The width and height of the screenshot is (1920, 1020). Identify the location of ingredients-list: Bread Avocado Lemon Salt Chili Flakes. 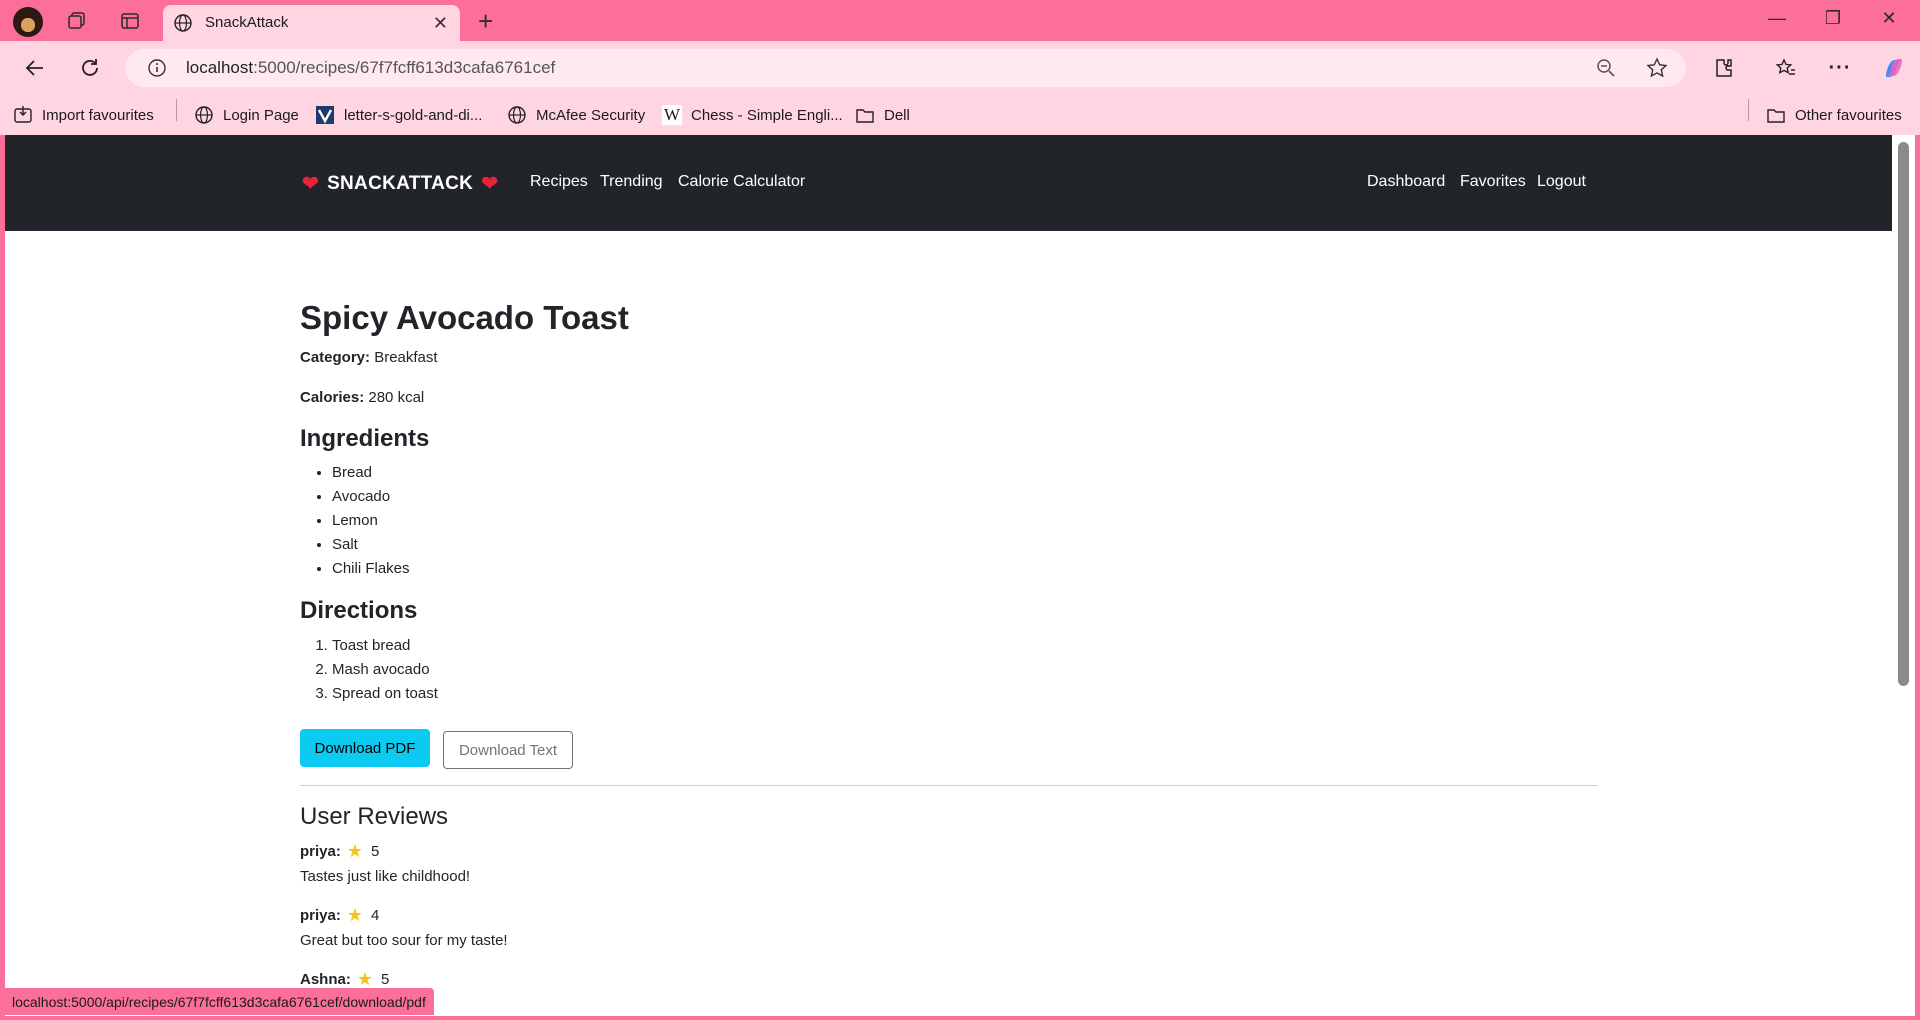
(355, 521).